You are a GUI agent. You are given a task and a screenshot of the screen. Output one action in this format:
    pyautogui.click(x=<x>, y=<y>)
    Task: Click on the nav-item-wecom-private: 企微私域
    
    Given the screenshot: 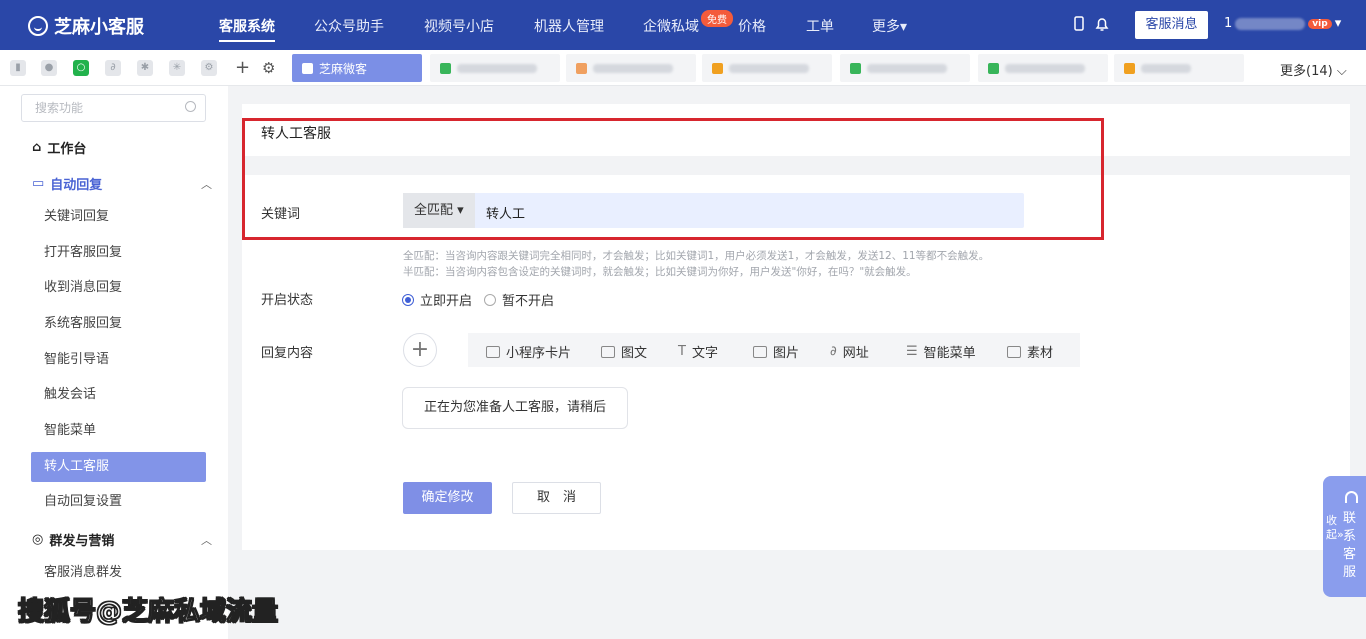 What is the action you would take?
    pyautogui.click(x=671, y=26)
    